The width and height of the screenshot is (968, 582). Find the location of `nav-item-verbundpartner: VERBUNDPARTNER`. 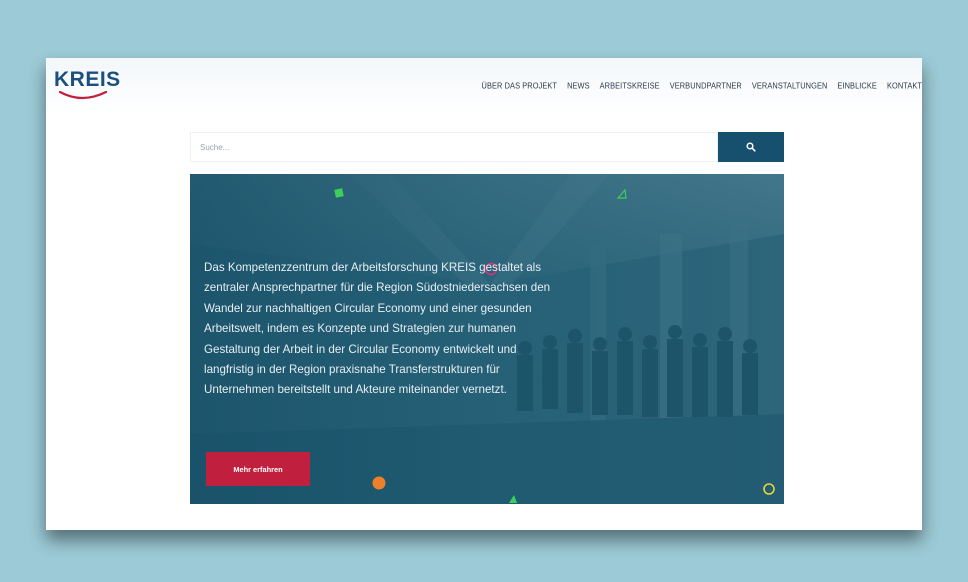

nav-item-verbundpartner: VERBUNDPARTNER is located at coordinates (706, 85).